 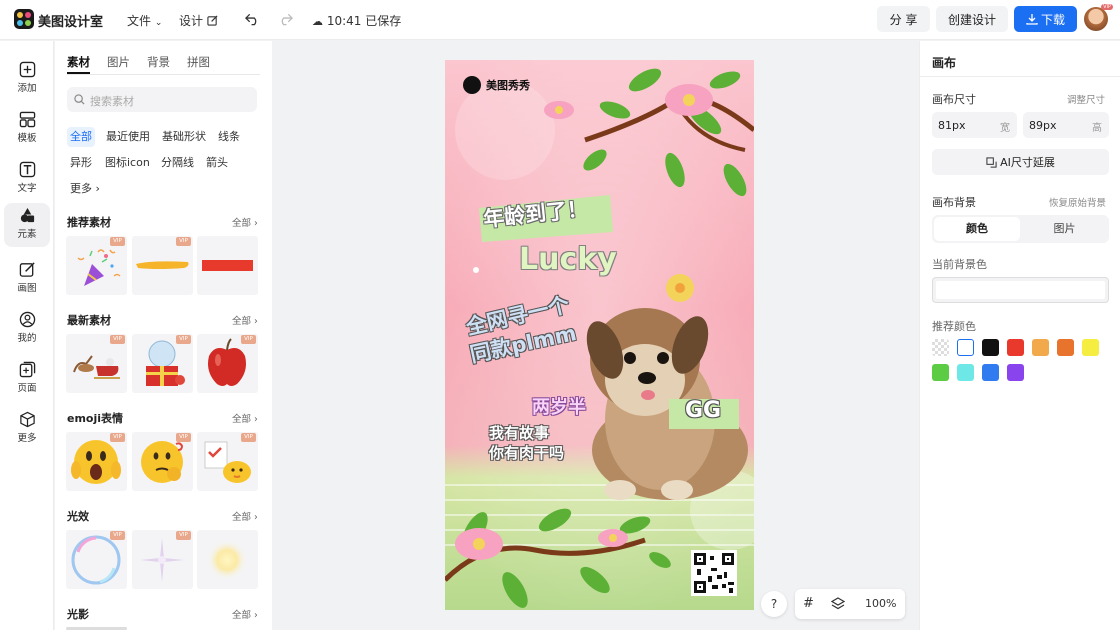 What do you see at coordinates (27, 179) in the screenshot?
I see `nav-item-text: 文字` at bounding box center [27, 179].